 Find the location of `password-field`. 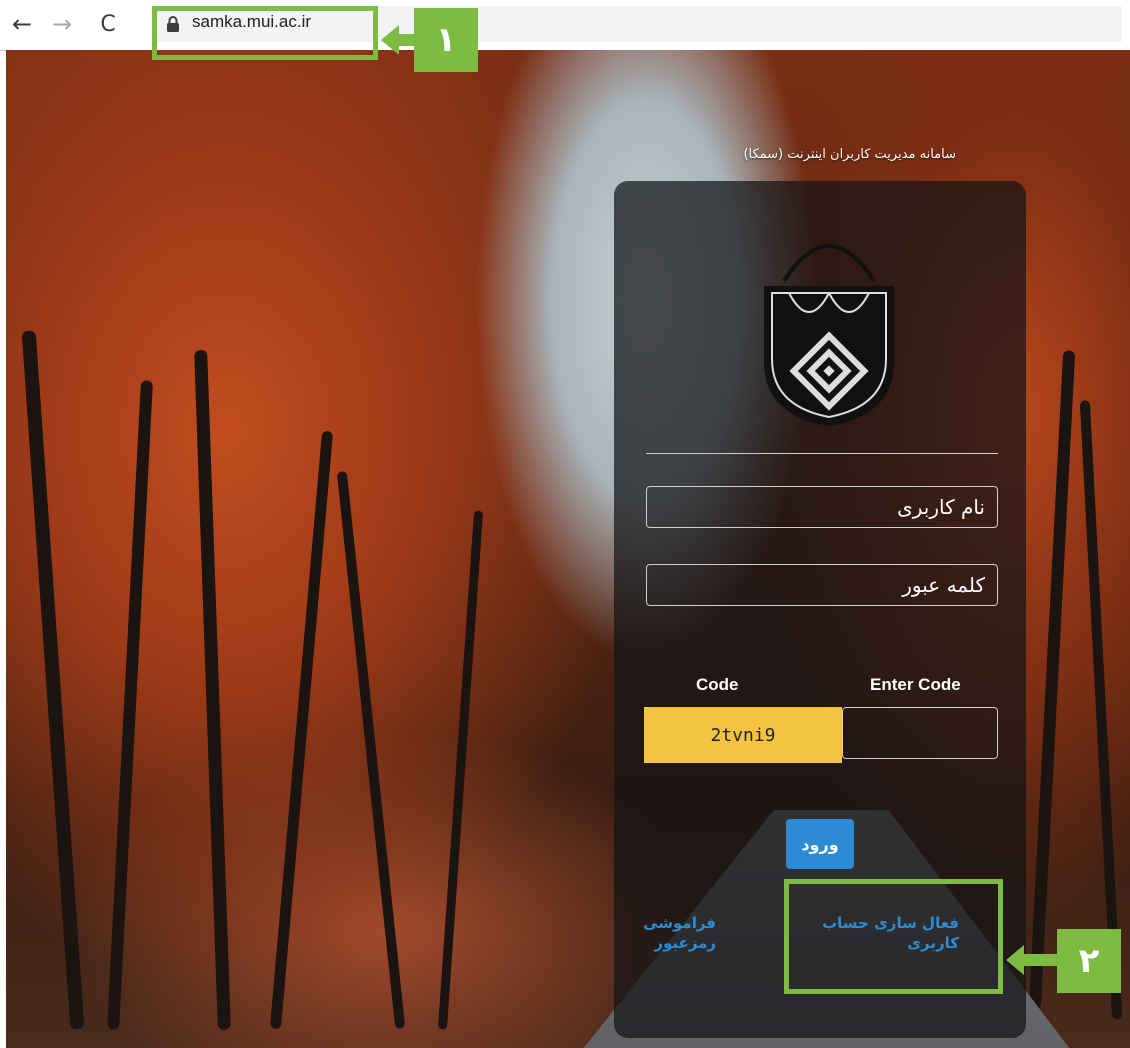

password-field is located at coordinates (822, 585).